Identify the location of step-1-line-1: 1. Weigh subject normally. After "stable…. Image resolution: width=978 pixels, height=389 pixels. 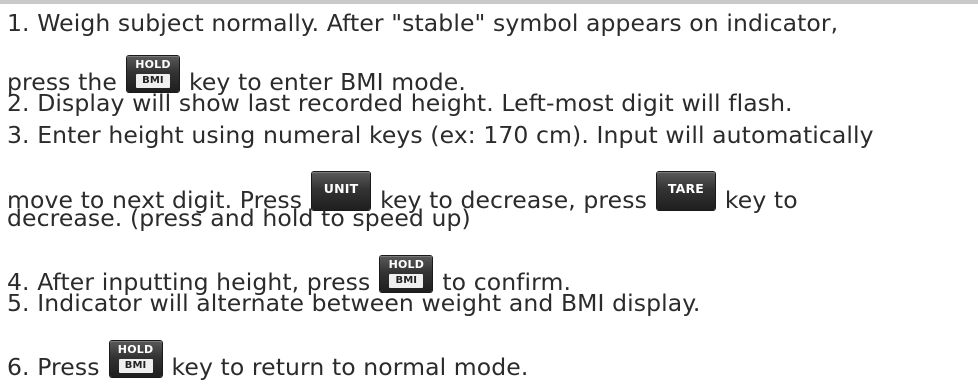
(422, 23).